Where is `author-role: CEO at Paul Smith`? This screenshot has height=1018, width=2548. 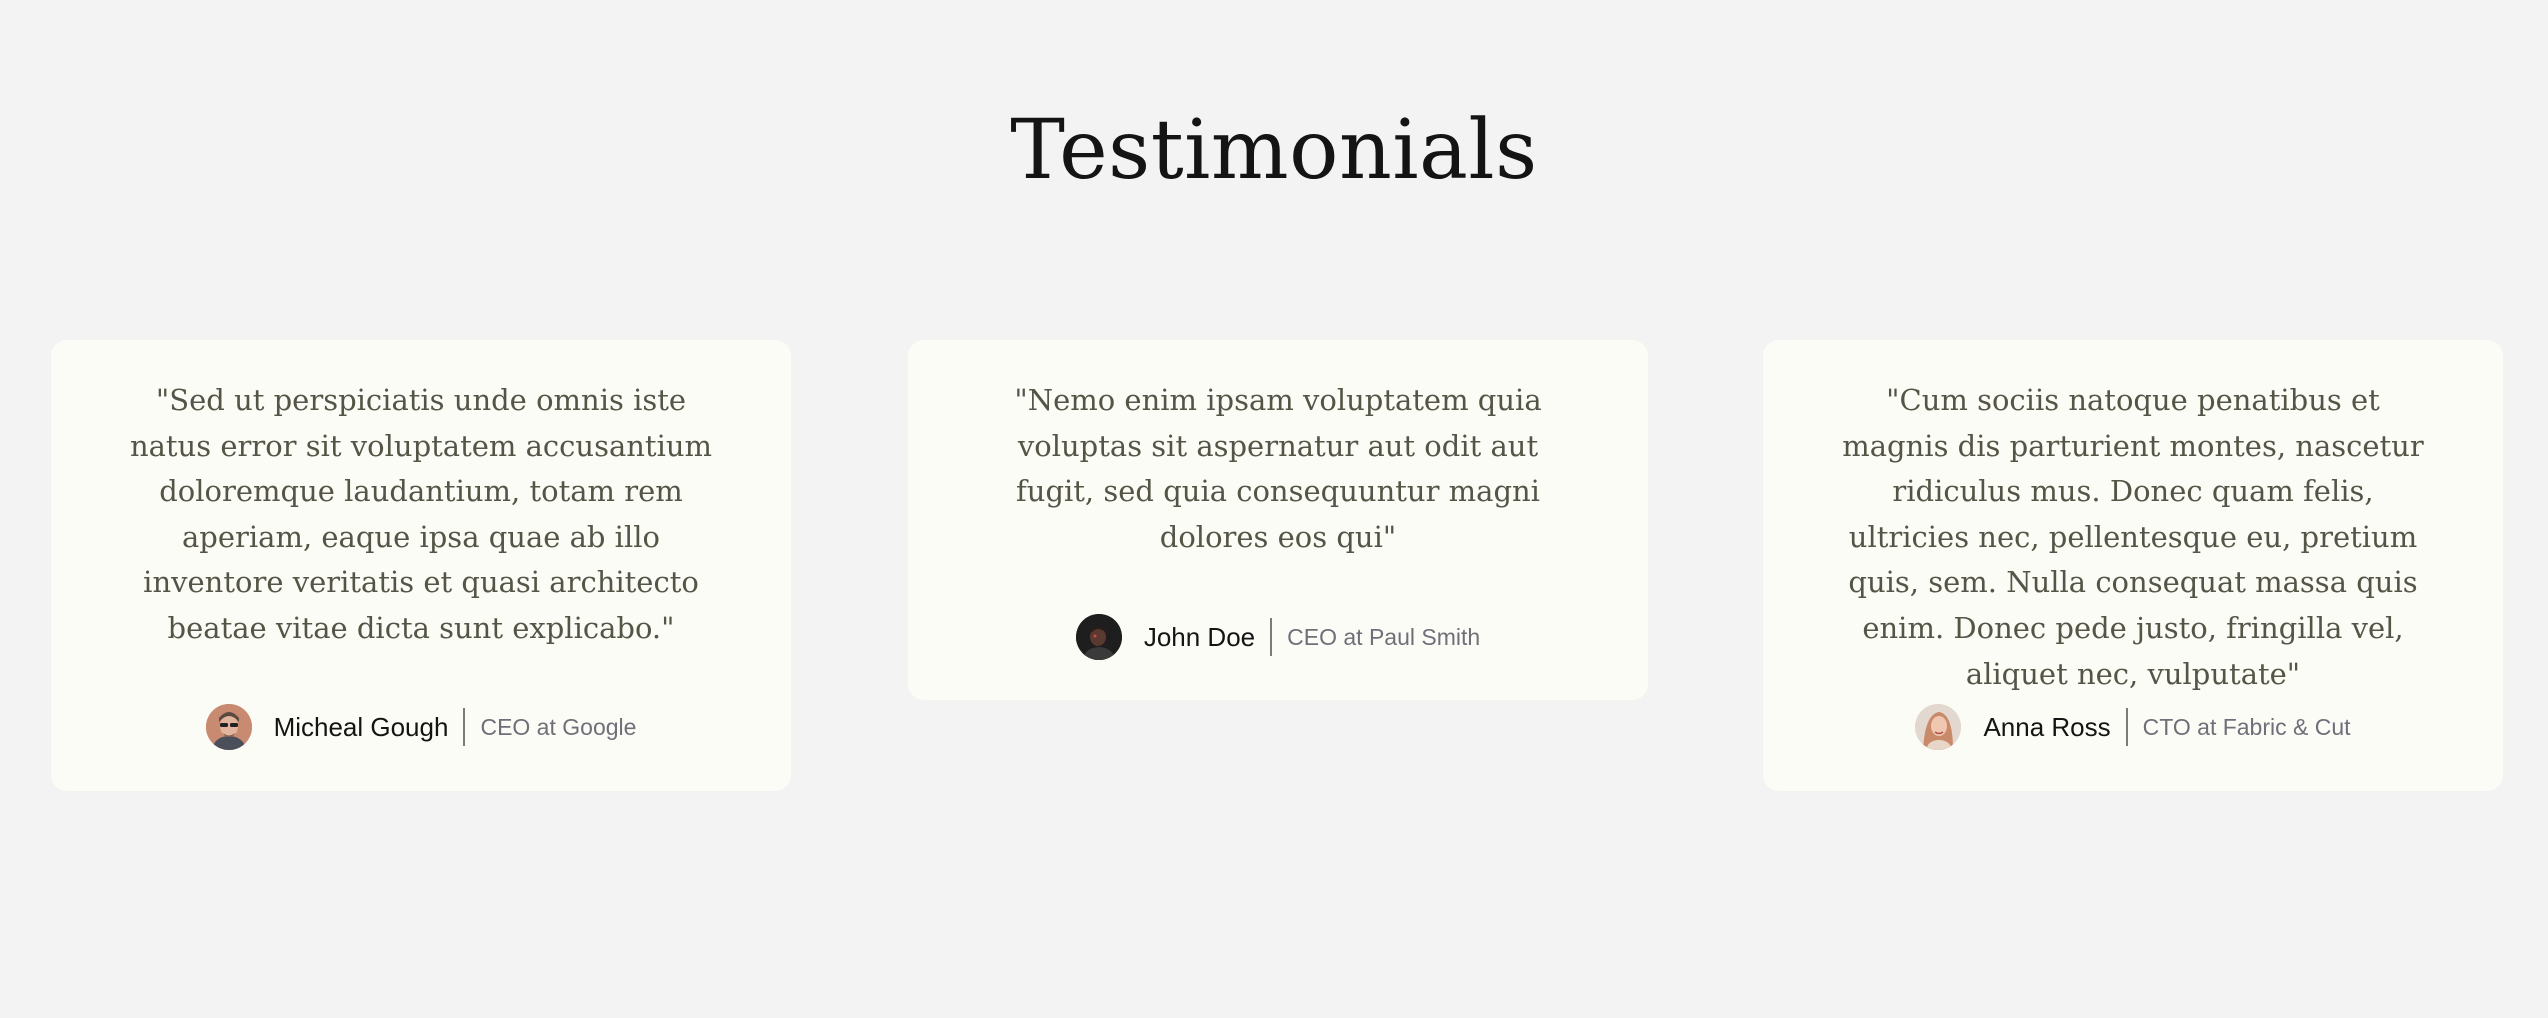 author-role: CEO at Paul Smith is located at coordinates (1384, 636).